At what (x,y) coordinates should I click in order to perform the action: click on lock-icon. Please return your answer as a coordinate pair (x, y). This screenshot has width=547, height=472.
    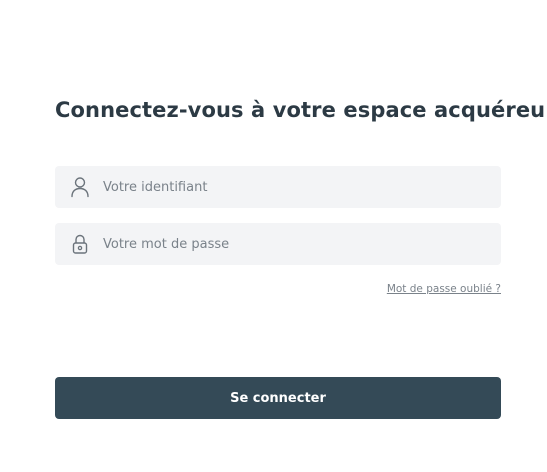
    Looking at the image, I should click on (80, 244).